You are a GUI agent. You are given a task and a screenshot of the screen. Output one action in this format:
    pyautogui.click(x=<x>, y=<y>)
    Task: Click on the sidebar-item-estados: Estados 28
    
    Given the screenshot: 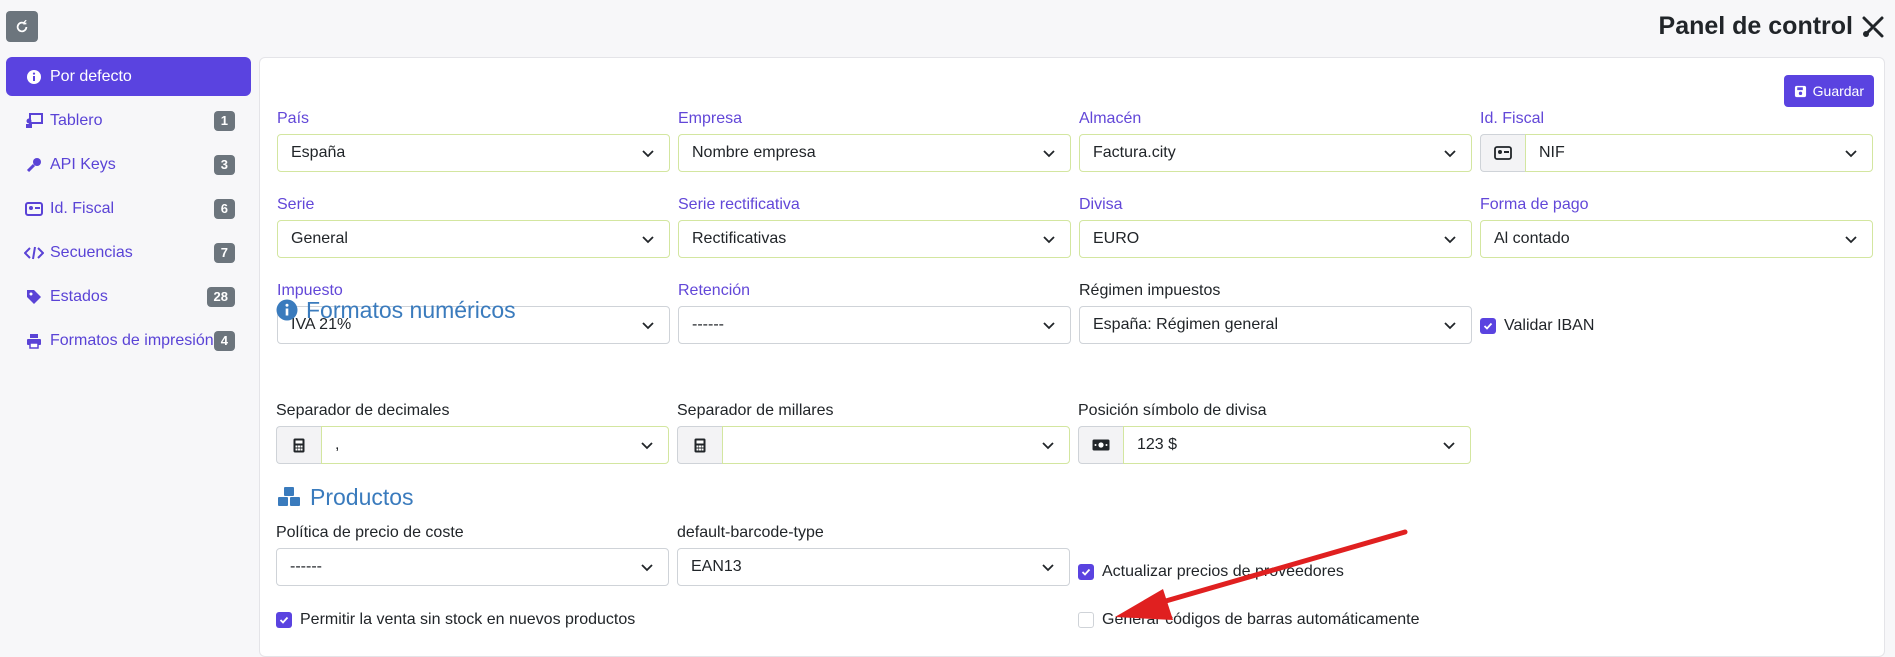 What is the action you would take?
    pyautogui.click(x=128, y=296)
    